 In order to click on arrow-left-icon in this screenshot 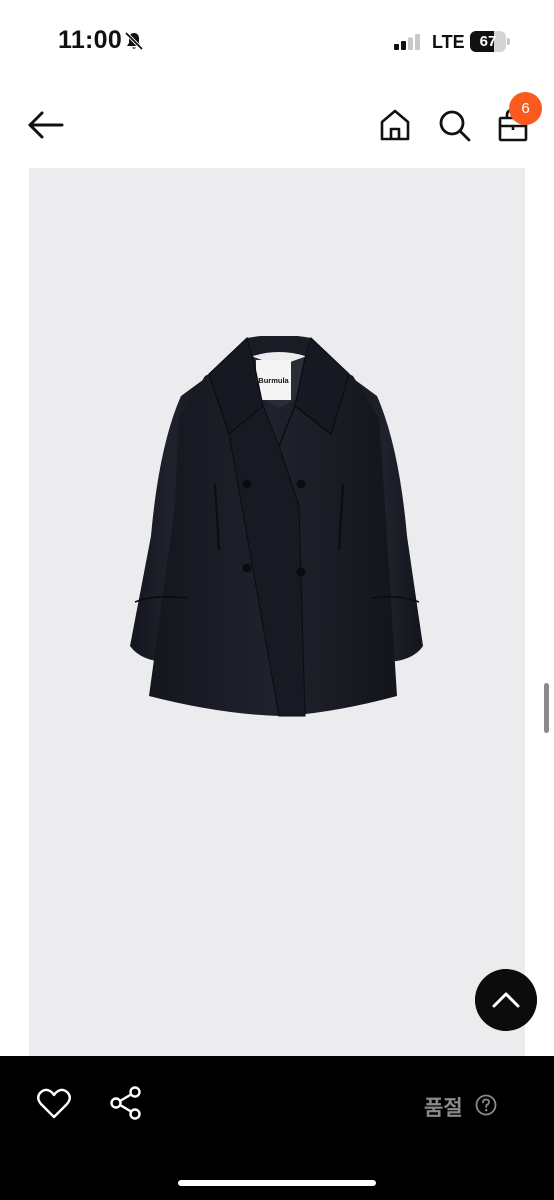, I will do `click(46, 125)`.